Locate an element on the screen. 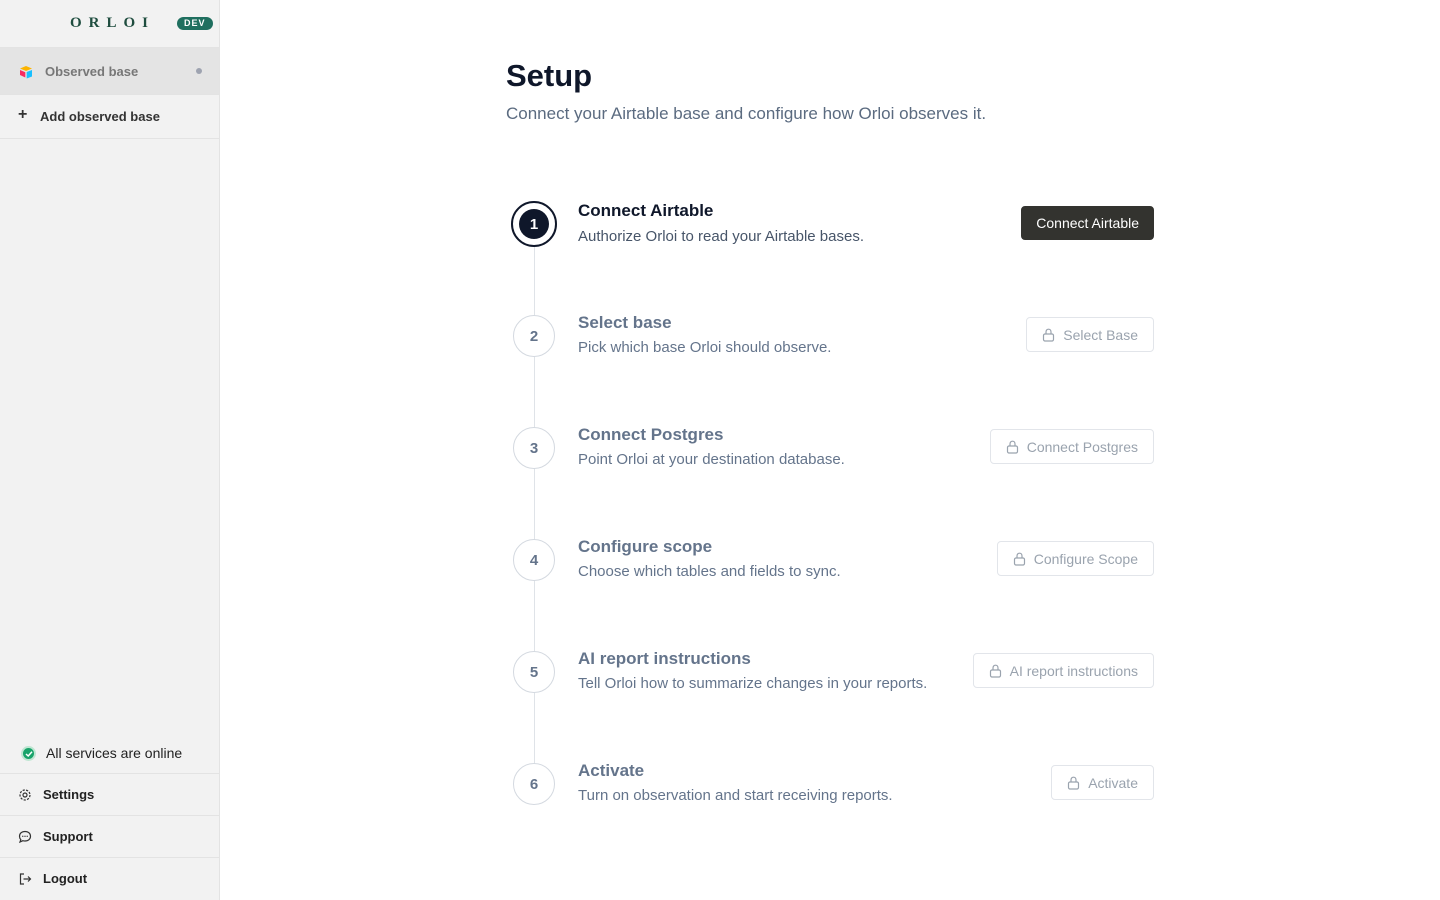 The height and width of the screenshot is (900, 1440). step-title: Activate is located at coordinates (611, 770).